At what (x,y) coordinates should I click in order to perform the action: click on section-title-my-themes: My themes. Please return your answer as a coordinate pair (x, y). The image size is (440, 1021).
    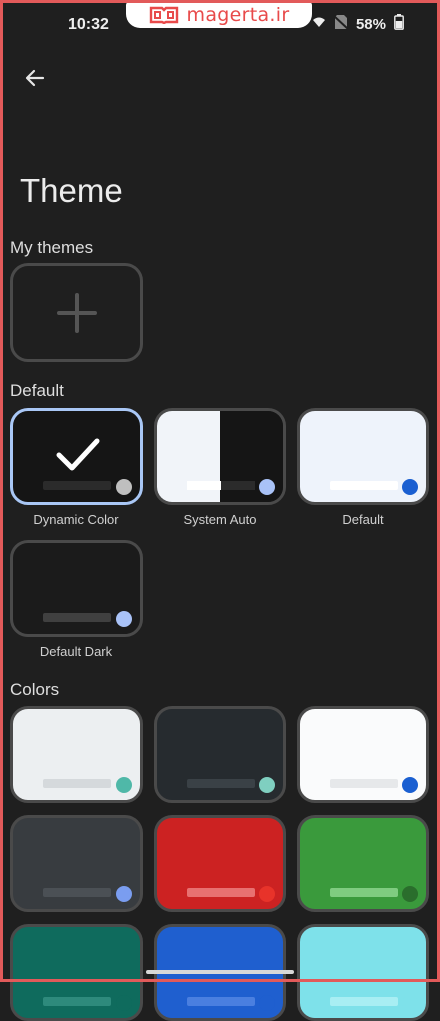
    Looking at the image, I should click on (52, 247).